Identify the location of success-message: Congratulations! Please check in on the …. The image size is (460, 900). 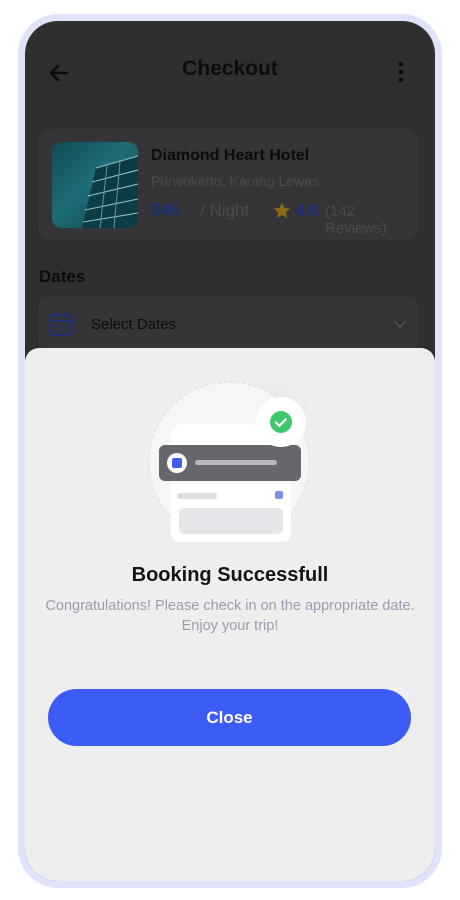
(230, 616).